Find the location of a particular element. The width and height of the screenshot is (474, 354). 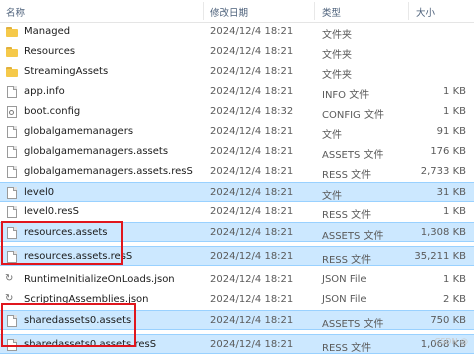

highlight-box-resources is located at coordinates (62, 243).